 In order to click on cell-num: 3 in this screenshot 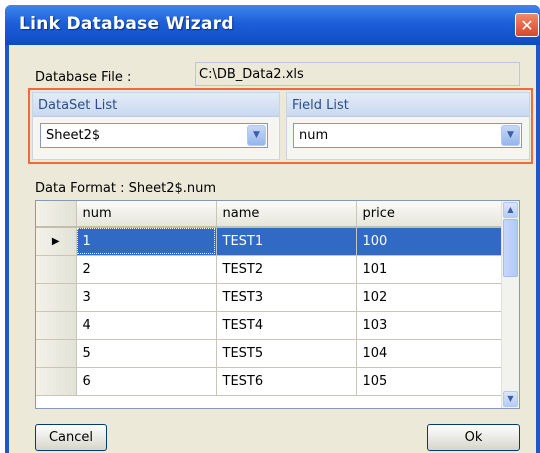, I will do `click(146, 297)`.